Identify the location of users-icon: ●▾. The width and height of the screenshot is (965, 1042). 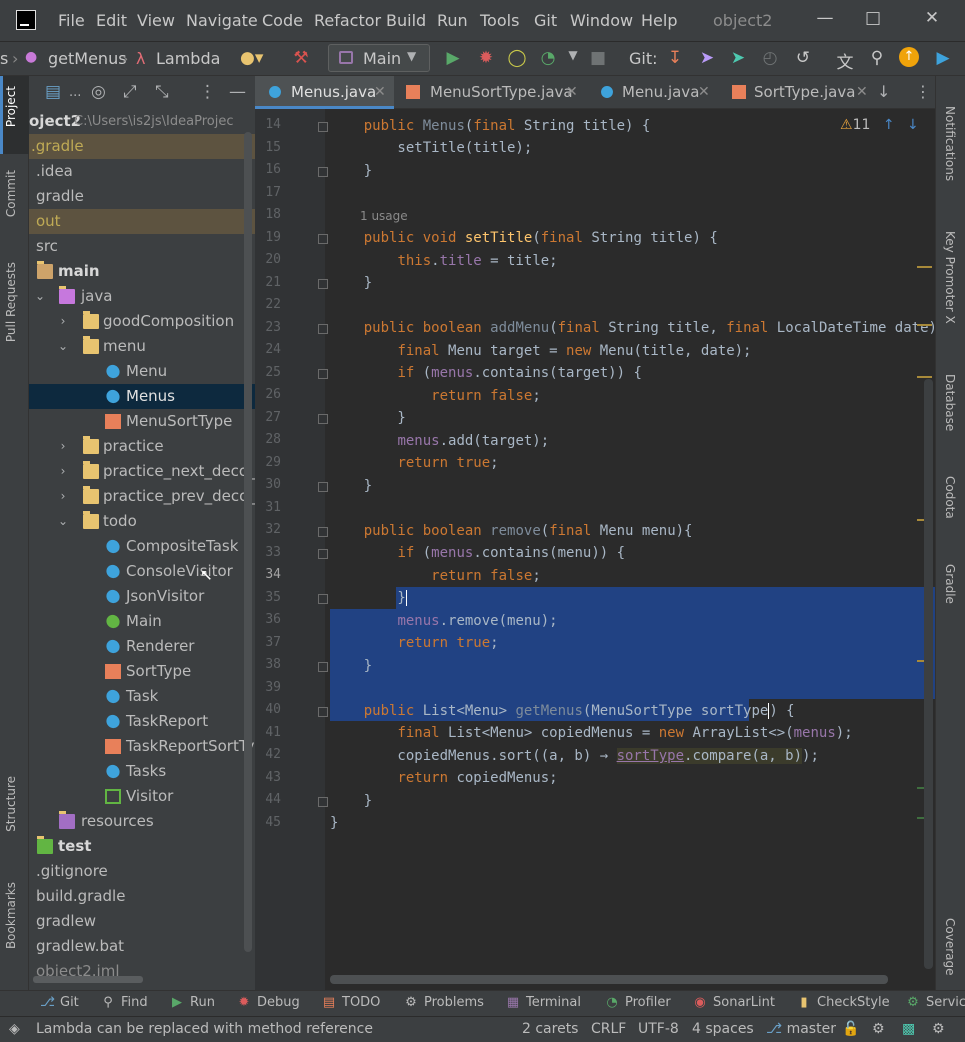
(251, 58).